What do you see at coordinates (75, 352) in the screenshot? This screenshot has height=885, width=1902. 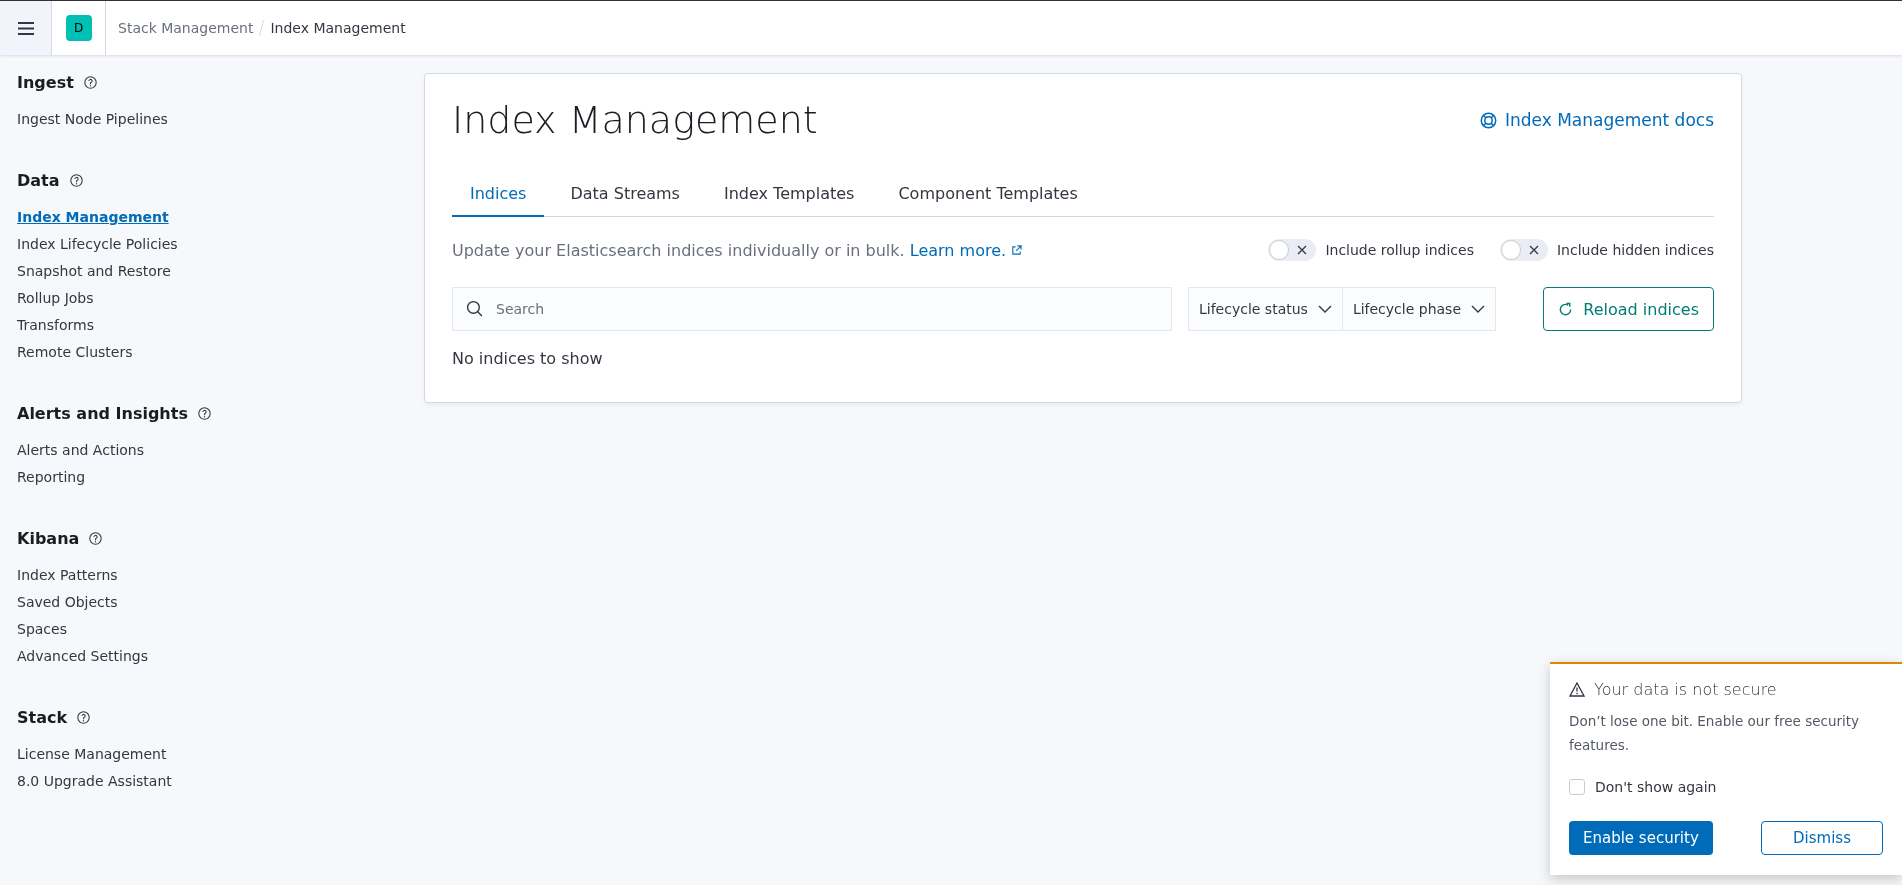 I see `sidebar-item: Remote Clusters` at bounding box center [75, 352].